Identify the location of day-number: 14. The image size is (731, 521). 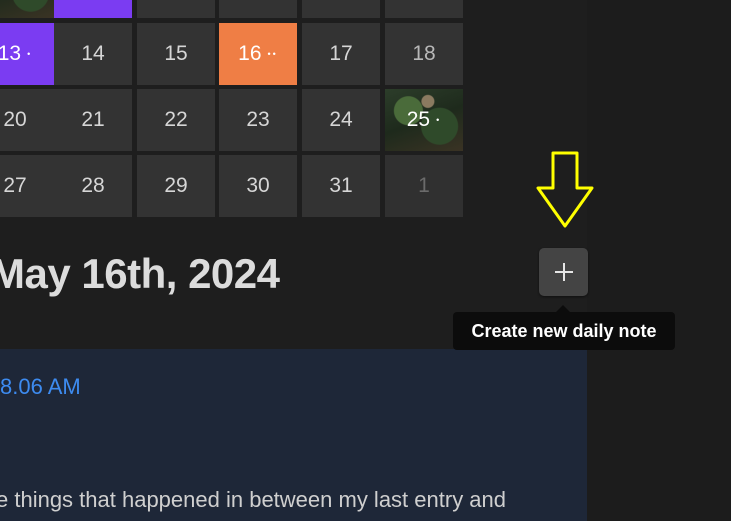
(93, 53).